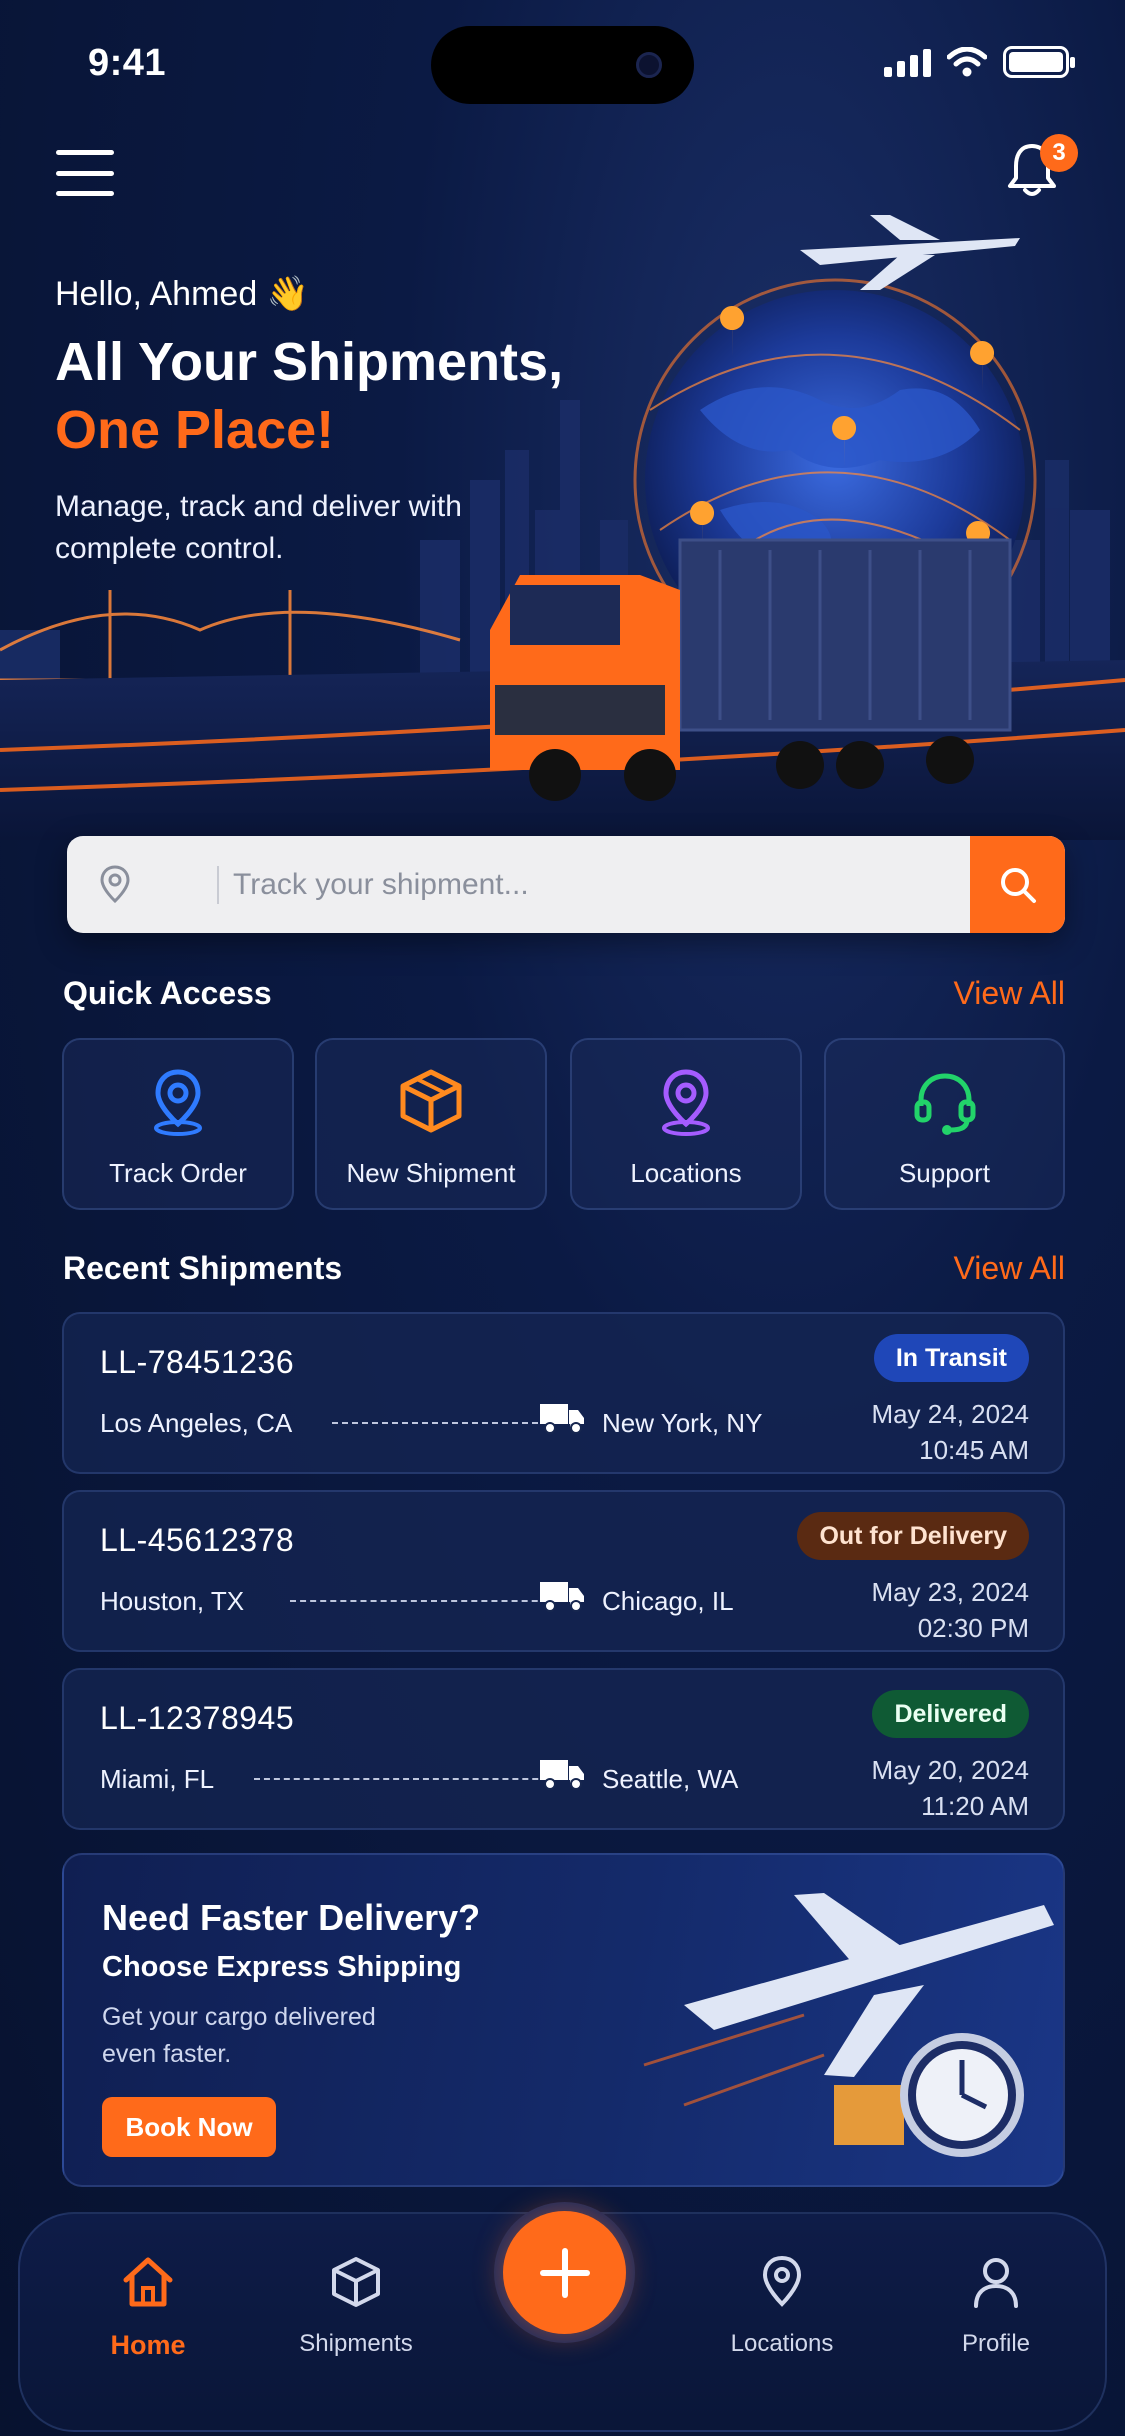 The image size is (1125, 2436). What do you see at coordinates (291, 1917) in the screenshot?
I see `promo-title: Need Faster Delivery?` at bounding box center [291, 1917].